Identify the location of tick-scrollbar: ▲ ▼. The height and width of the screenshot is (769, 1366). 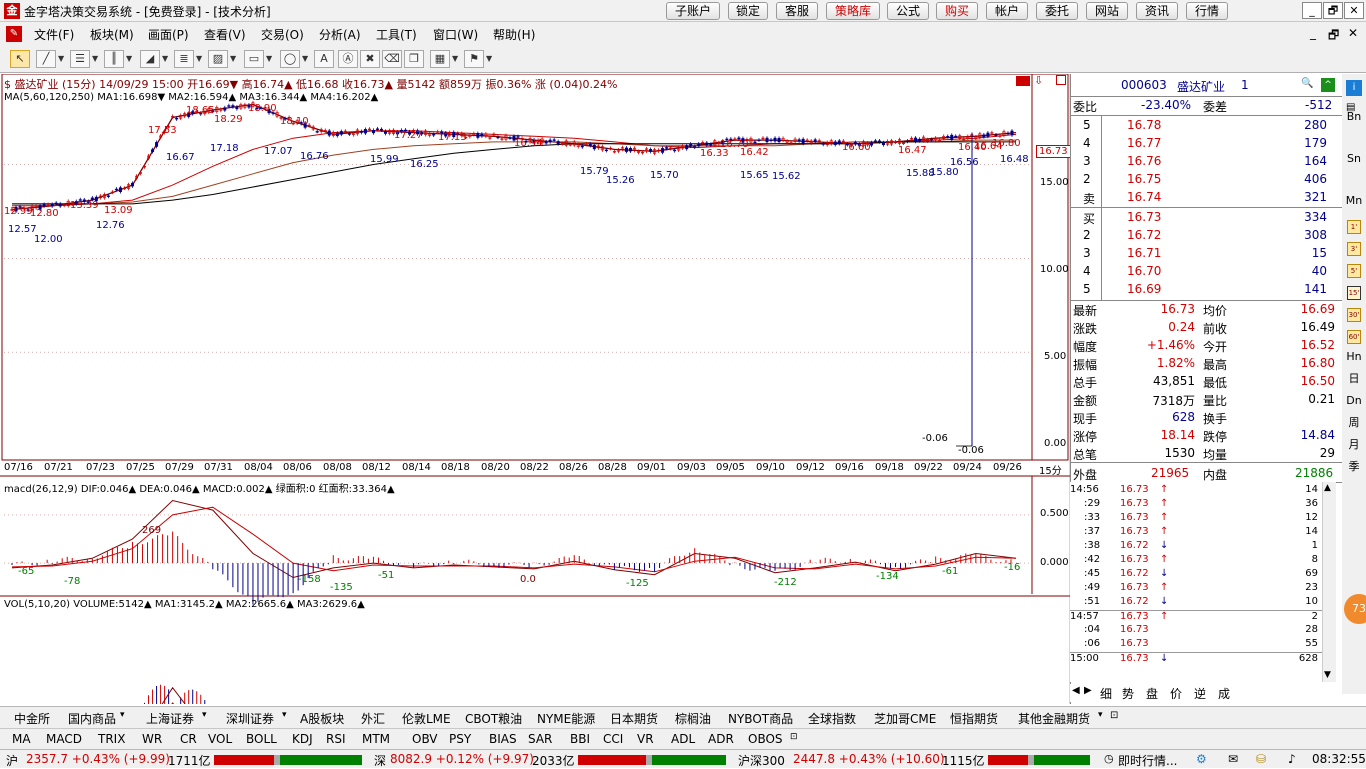
(1329, 582).